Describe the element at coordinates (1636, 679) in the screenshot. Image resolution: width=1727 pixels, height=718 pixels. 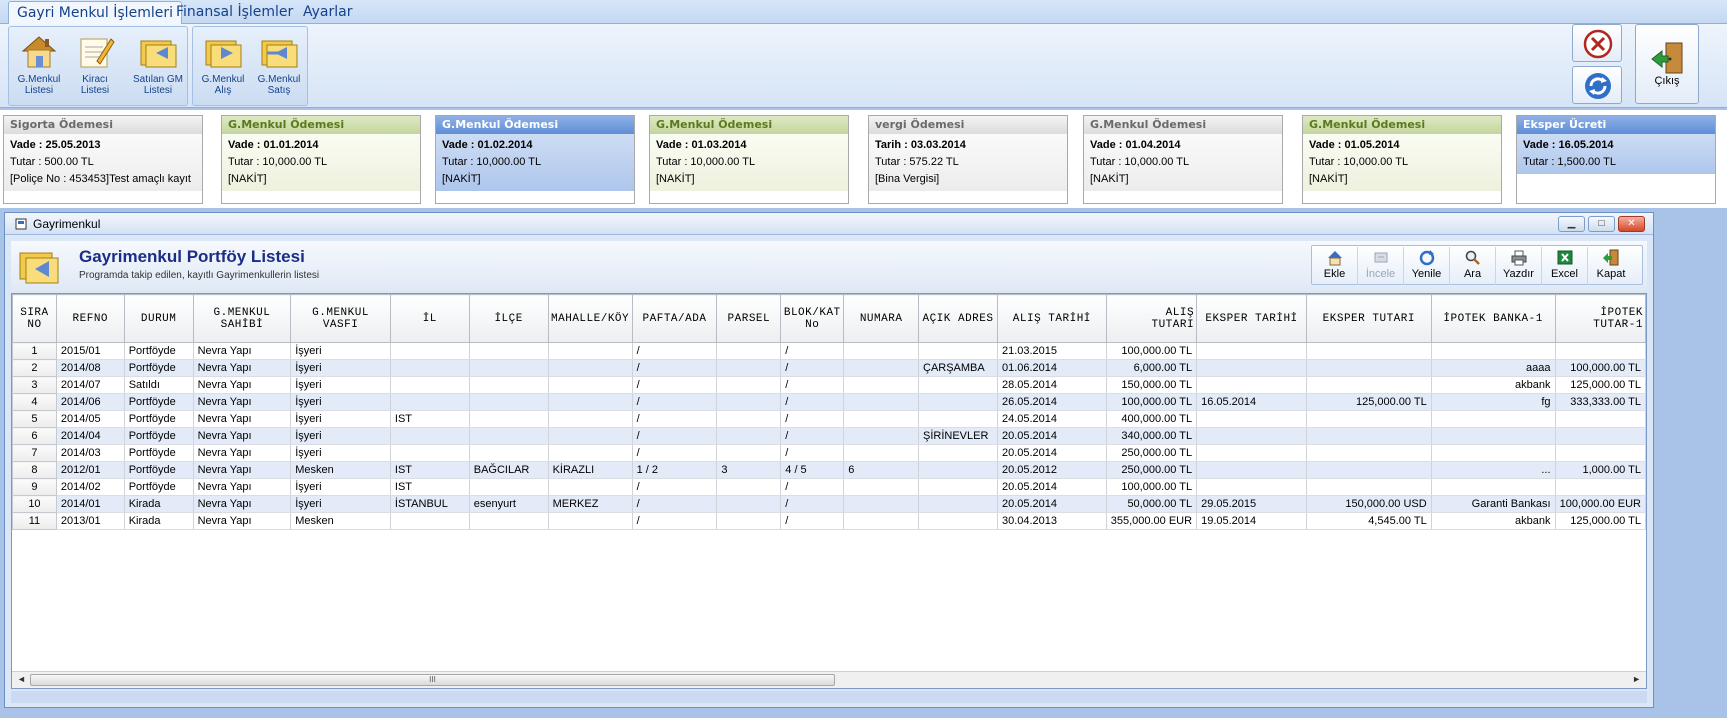
I see `scroll-right-icon: ►` at that location.